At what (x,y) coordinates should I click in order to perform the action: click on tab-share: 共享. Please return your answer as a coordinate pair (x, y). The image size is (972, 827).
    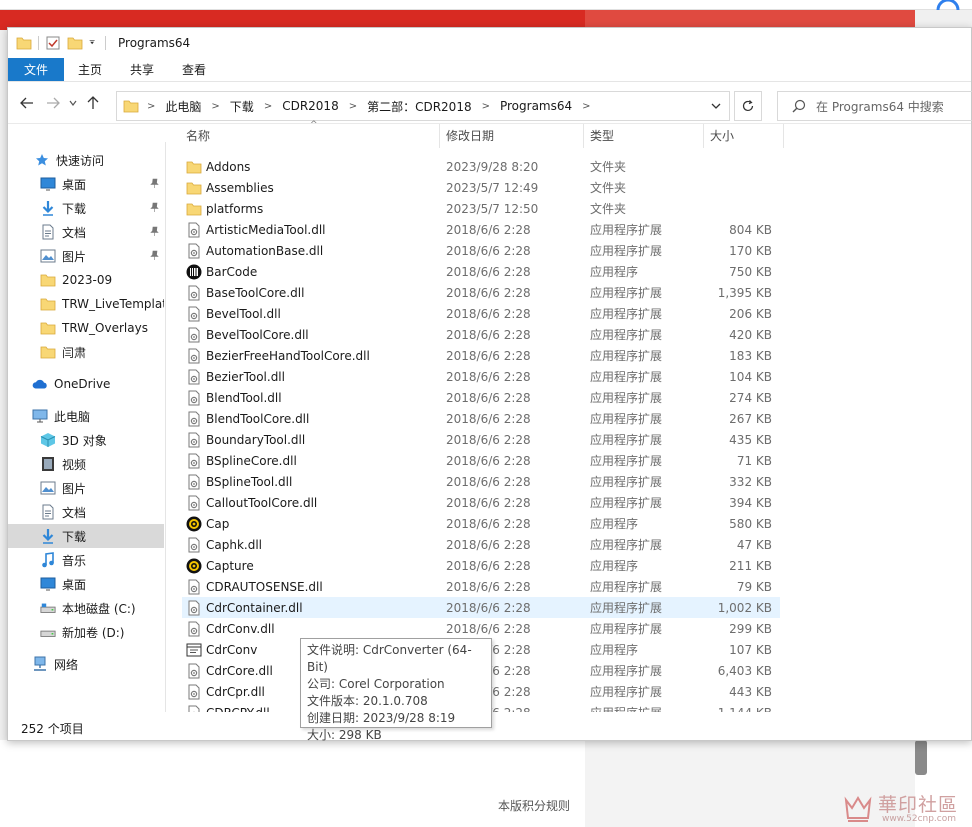
    Looking at the image, I should click on (142, 69).